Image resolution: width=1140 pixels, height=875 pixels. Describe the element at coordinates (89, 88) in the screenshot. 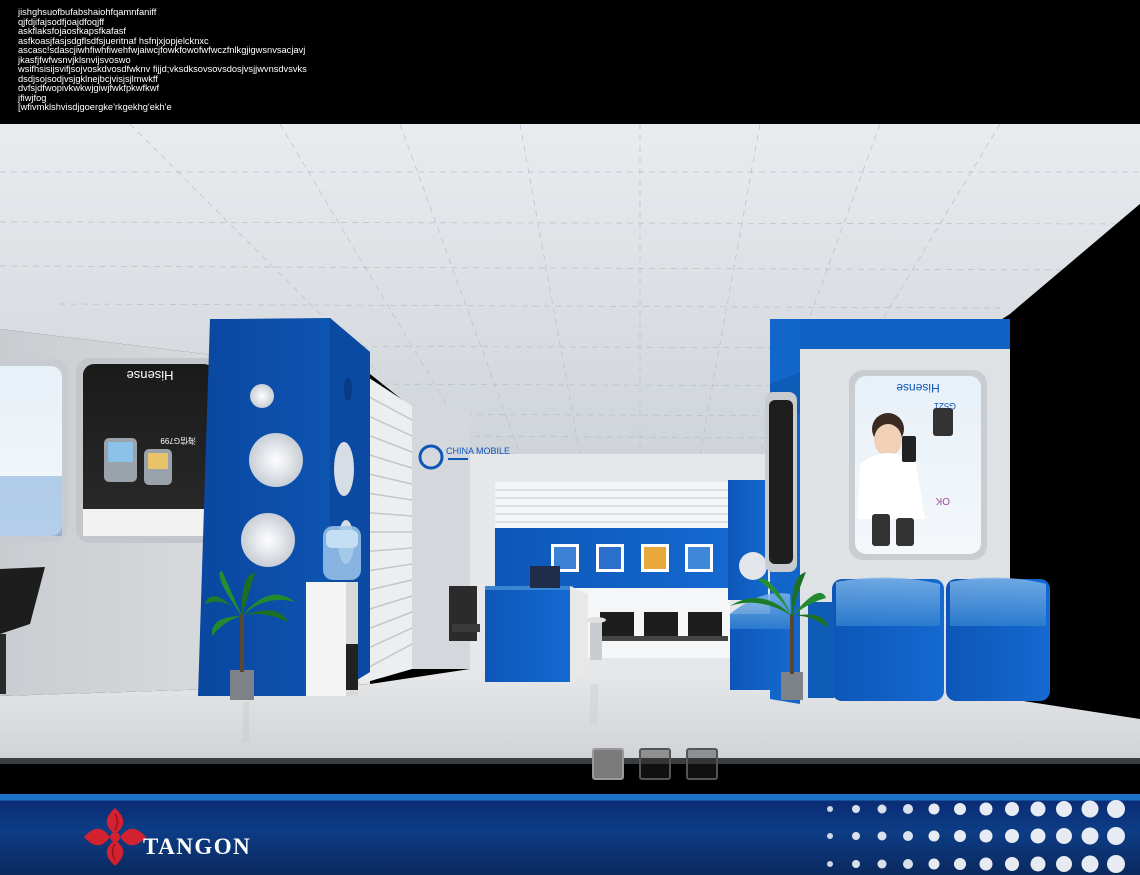

I see `note-line: dvfsjdfwopivkwkwjgiwjfwkfpkwfkwf` at that location.